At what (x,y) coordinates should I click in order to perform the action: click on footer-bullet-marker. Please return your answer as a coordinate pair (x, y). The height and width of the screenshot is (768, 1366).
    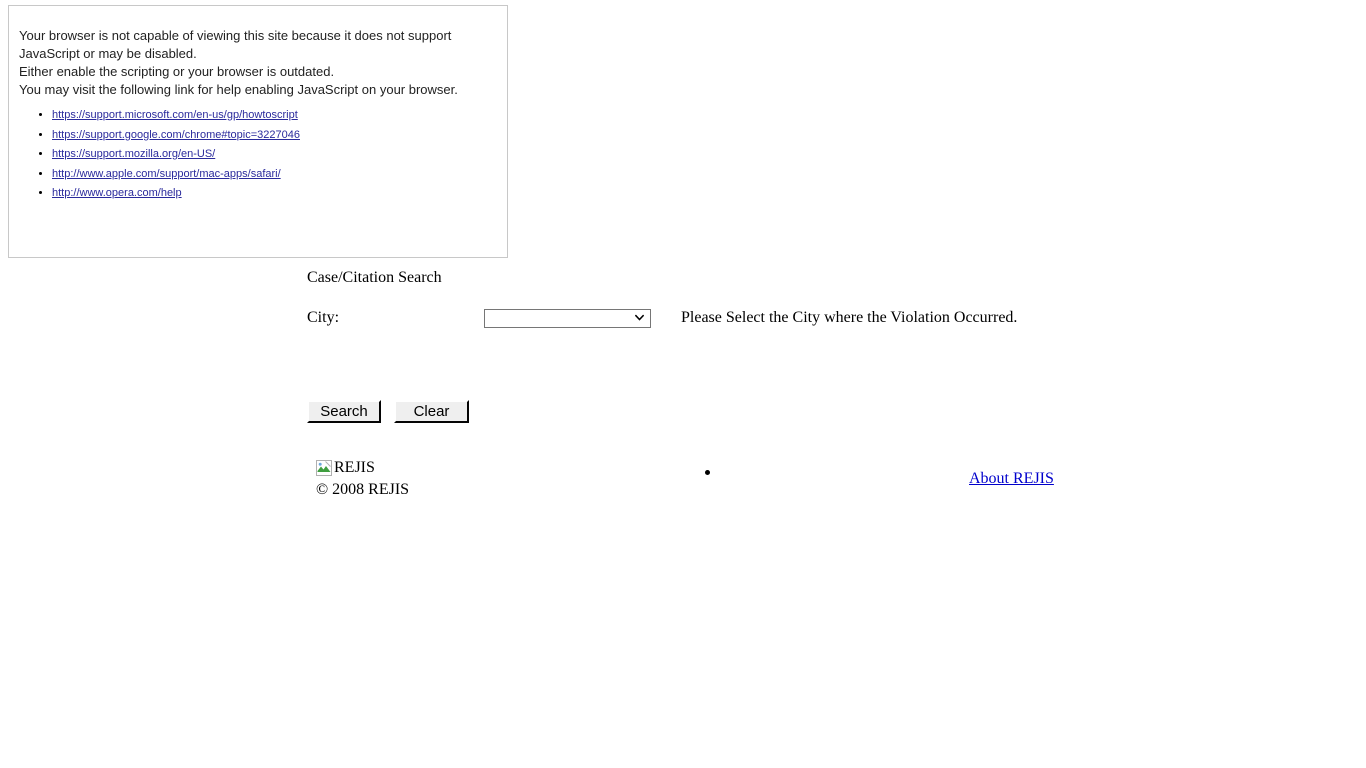
    Looking at the image, I should click on (707, 472).